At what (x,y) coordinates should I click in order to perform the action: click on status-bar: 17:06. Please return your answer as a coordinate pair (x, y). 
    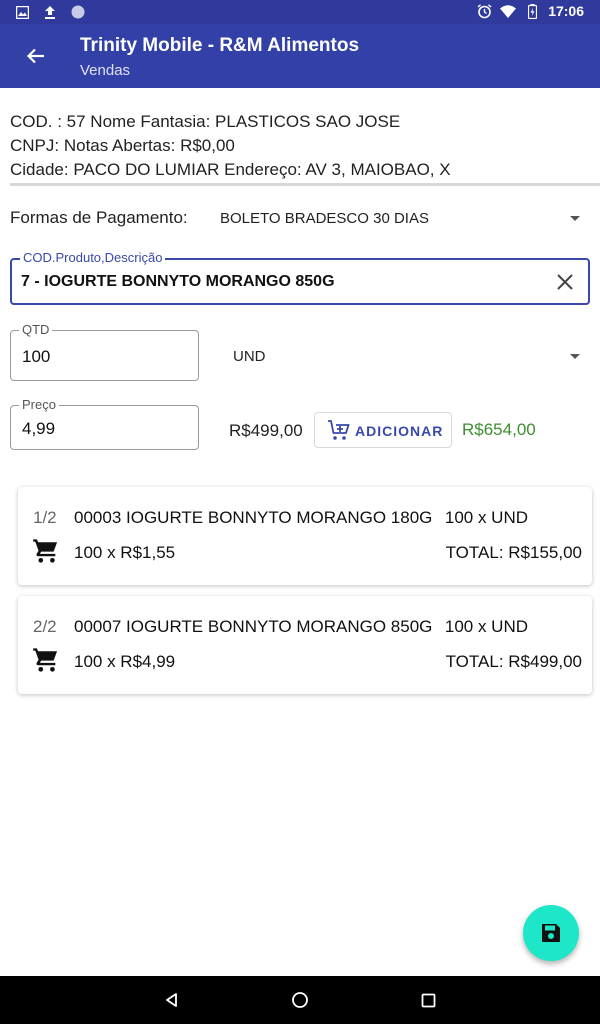
    Looking at the image, I should click on (300, 12).